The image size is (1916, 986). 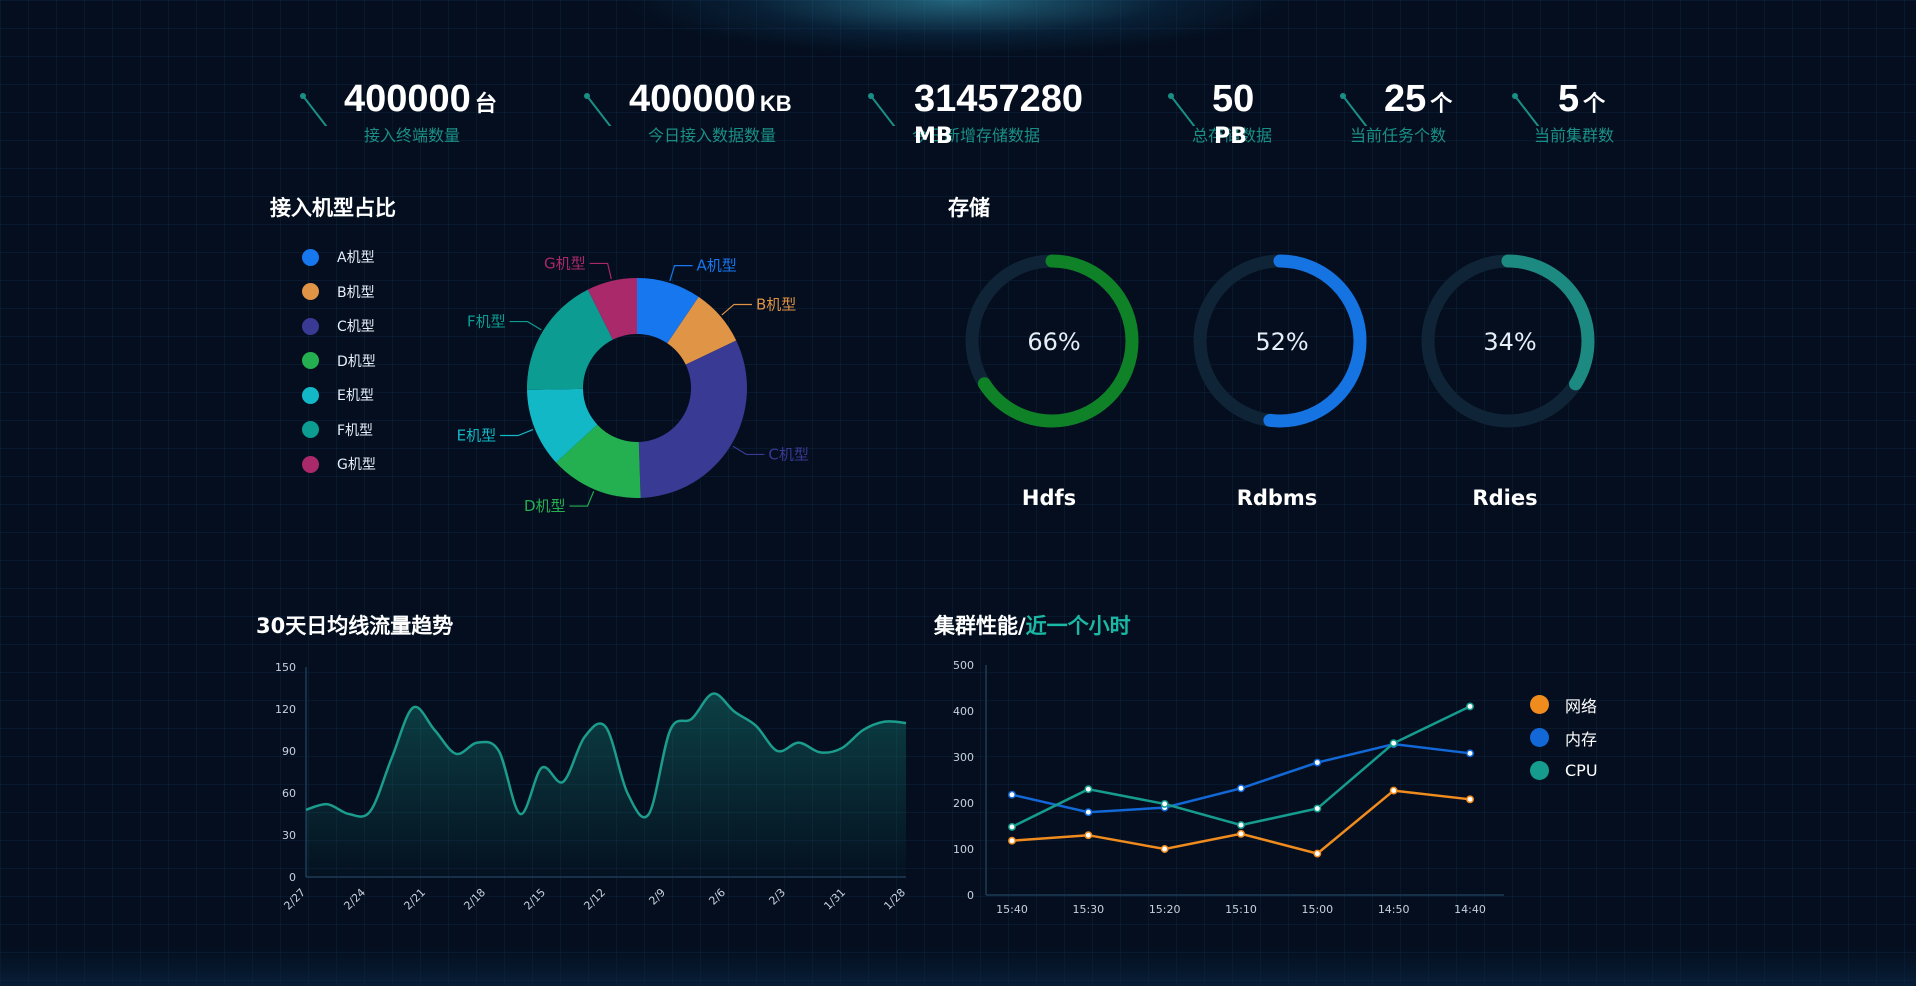 What do you see at coordinates (717, 266) in the screenshot?
I see `donut-slice-label: A机型` at bounding box center [717, 266].